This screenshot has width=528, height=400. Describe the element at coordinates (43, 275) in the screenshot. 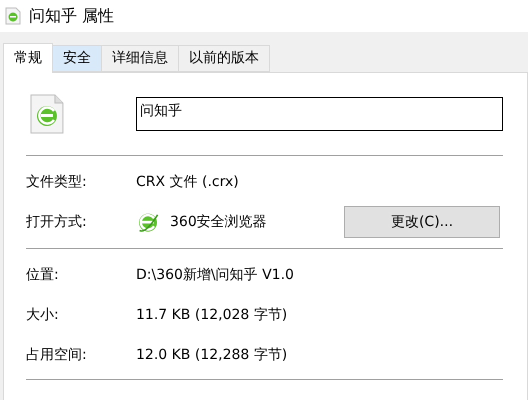

I see `field-label: 位置:` at that location.